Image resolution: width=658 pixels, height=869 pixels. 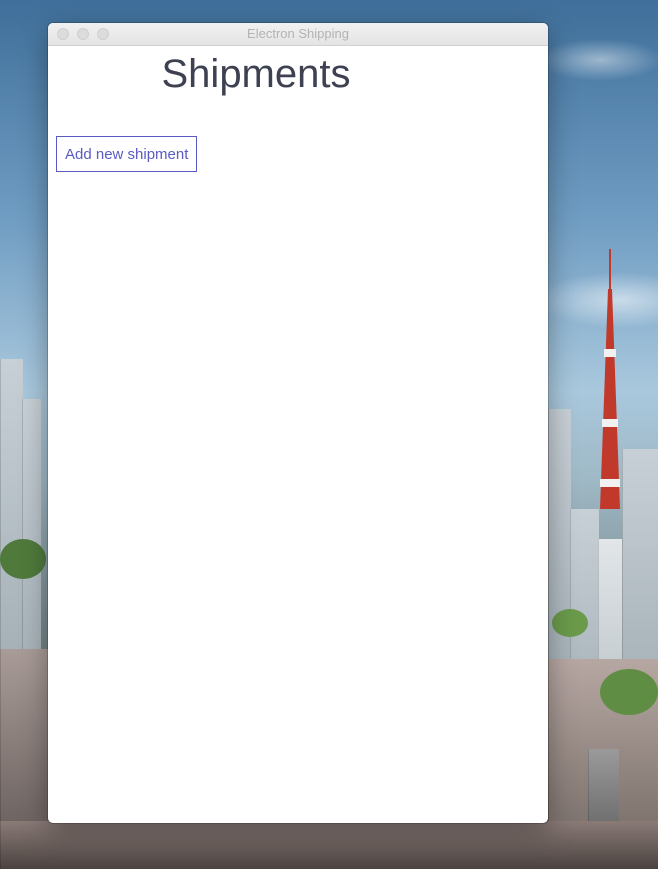 What do you see at coordinates (256, 74) in the screenshot?
I see `page-title: Shipments` at bounding box center [256, 74].